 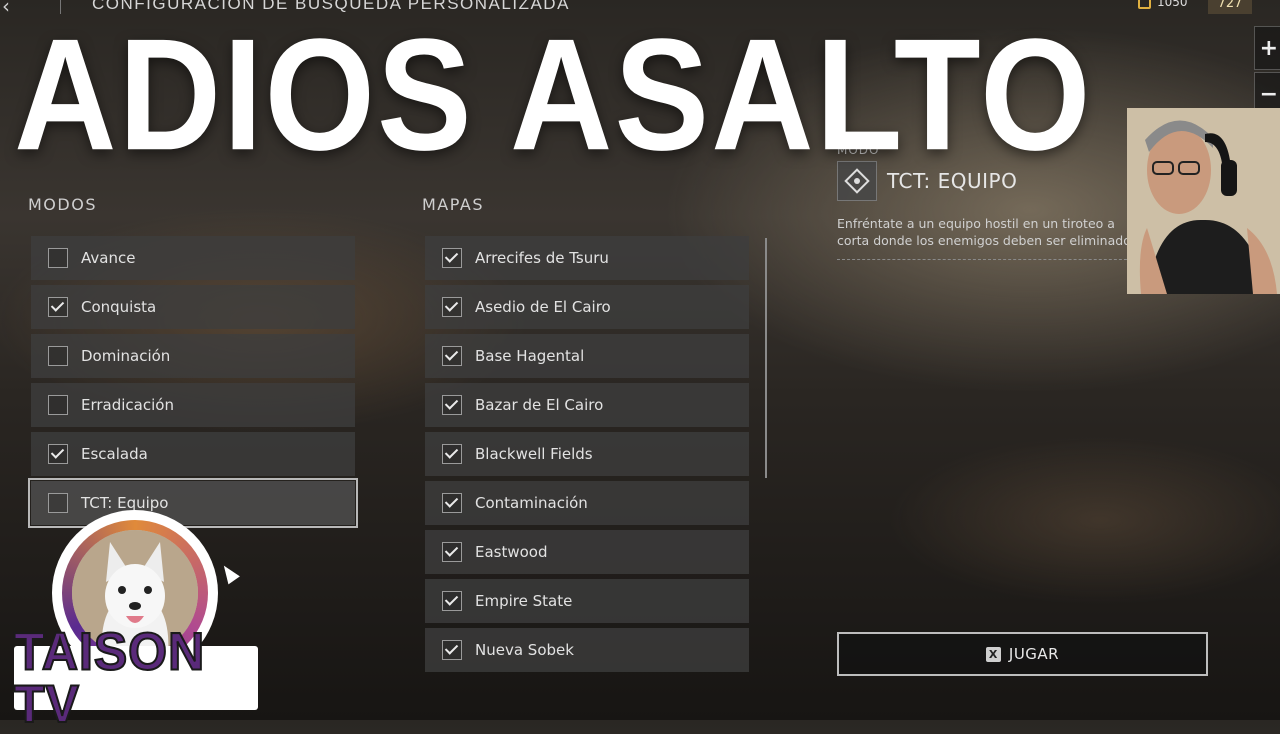 What do you see at coordinates (453, 204) in the screenshot?
I see `maps-header: MAPAS` at bounding box center [453, 204].